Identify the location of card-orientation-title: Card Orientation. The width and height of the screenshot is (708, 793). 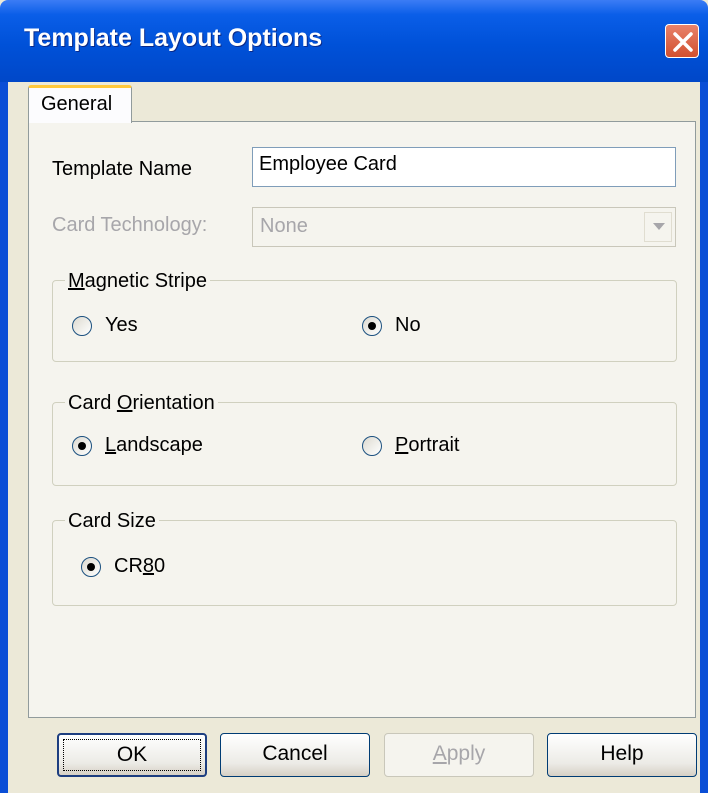
(141, 403).